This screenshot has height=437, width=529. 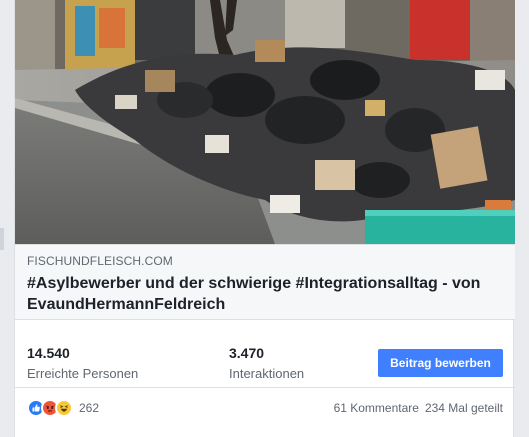 What do you see at coordinates (265, 409) in the screenshot?
I see `reactions-bar: 262 61 Kommentare 234 Mal geteilt` at bounding box center [265, 409].